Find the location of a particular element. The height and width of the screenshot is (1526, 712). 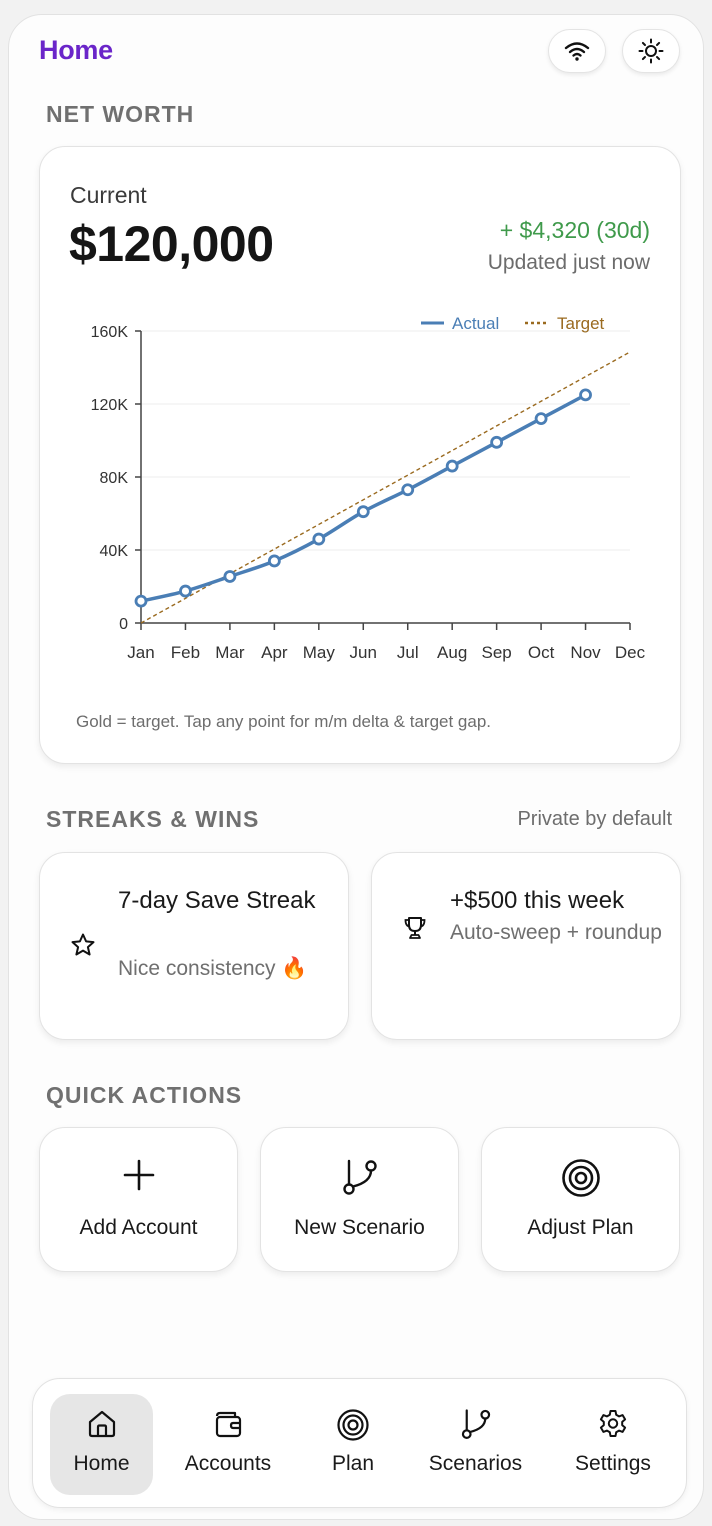

x-tick-label: Jan is located at coordinates (140, 652).